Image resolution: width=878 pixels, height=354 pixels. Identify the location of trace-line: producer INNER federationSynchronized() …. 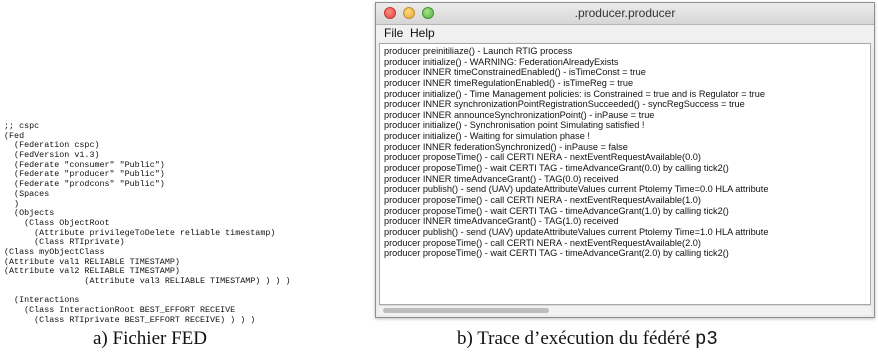
(506, 146).